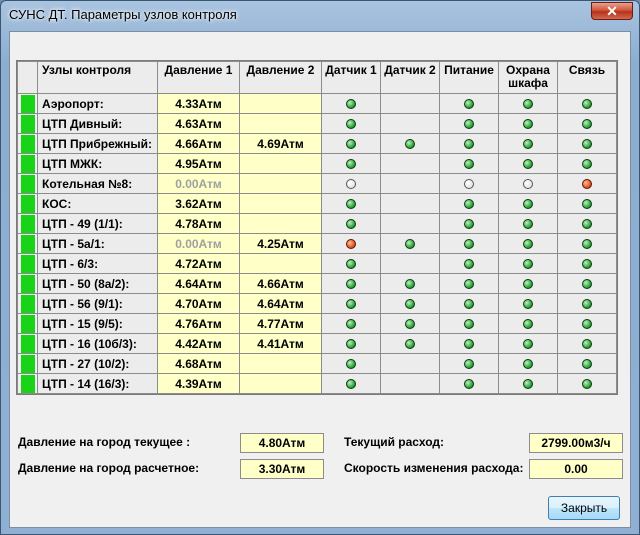  Describe the element at coordinates (320, 16) in the screenshot. I see `title-bar: СУНС ДТ. Параметры узлов контроля ✕` at that location.